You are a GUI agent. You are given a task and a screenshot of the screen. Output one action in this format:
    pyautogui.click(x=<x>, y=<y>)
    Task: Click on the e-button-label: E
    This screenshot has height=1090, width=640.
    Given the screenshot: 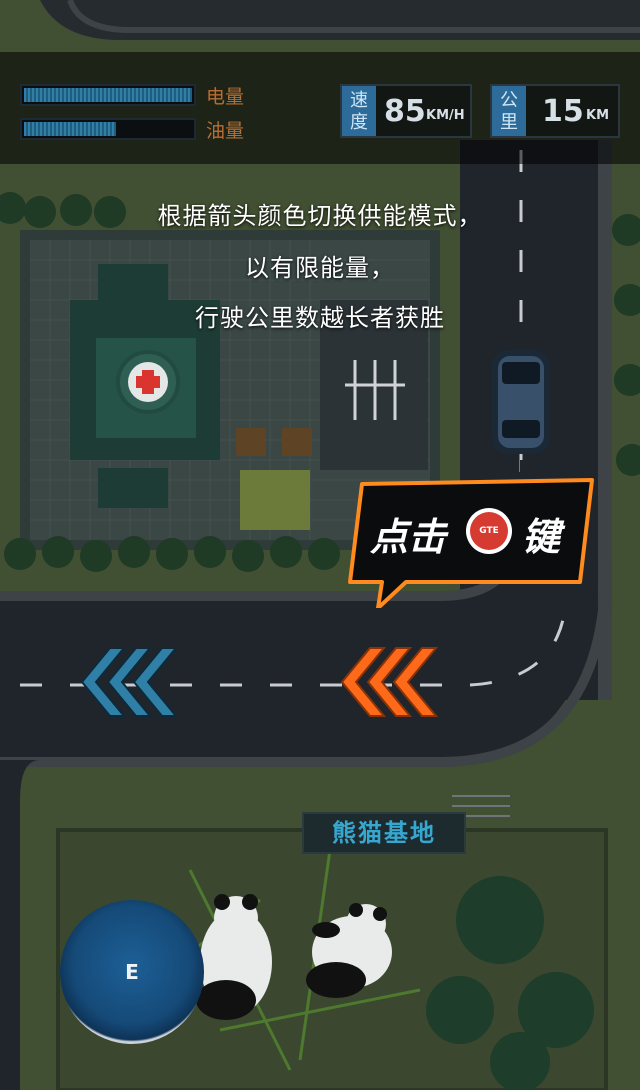 What is the action you would take?
    pyautogui.click(x=132, y=972)
    